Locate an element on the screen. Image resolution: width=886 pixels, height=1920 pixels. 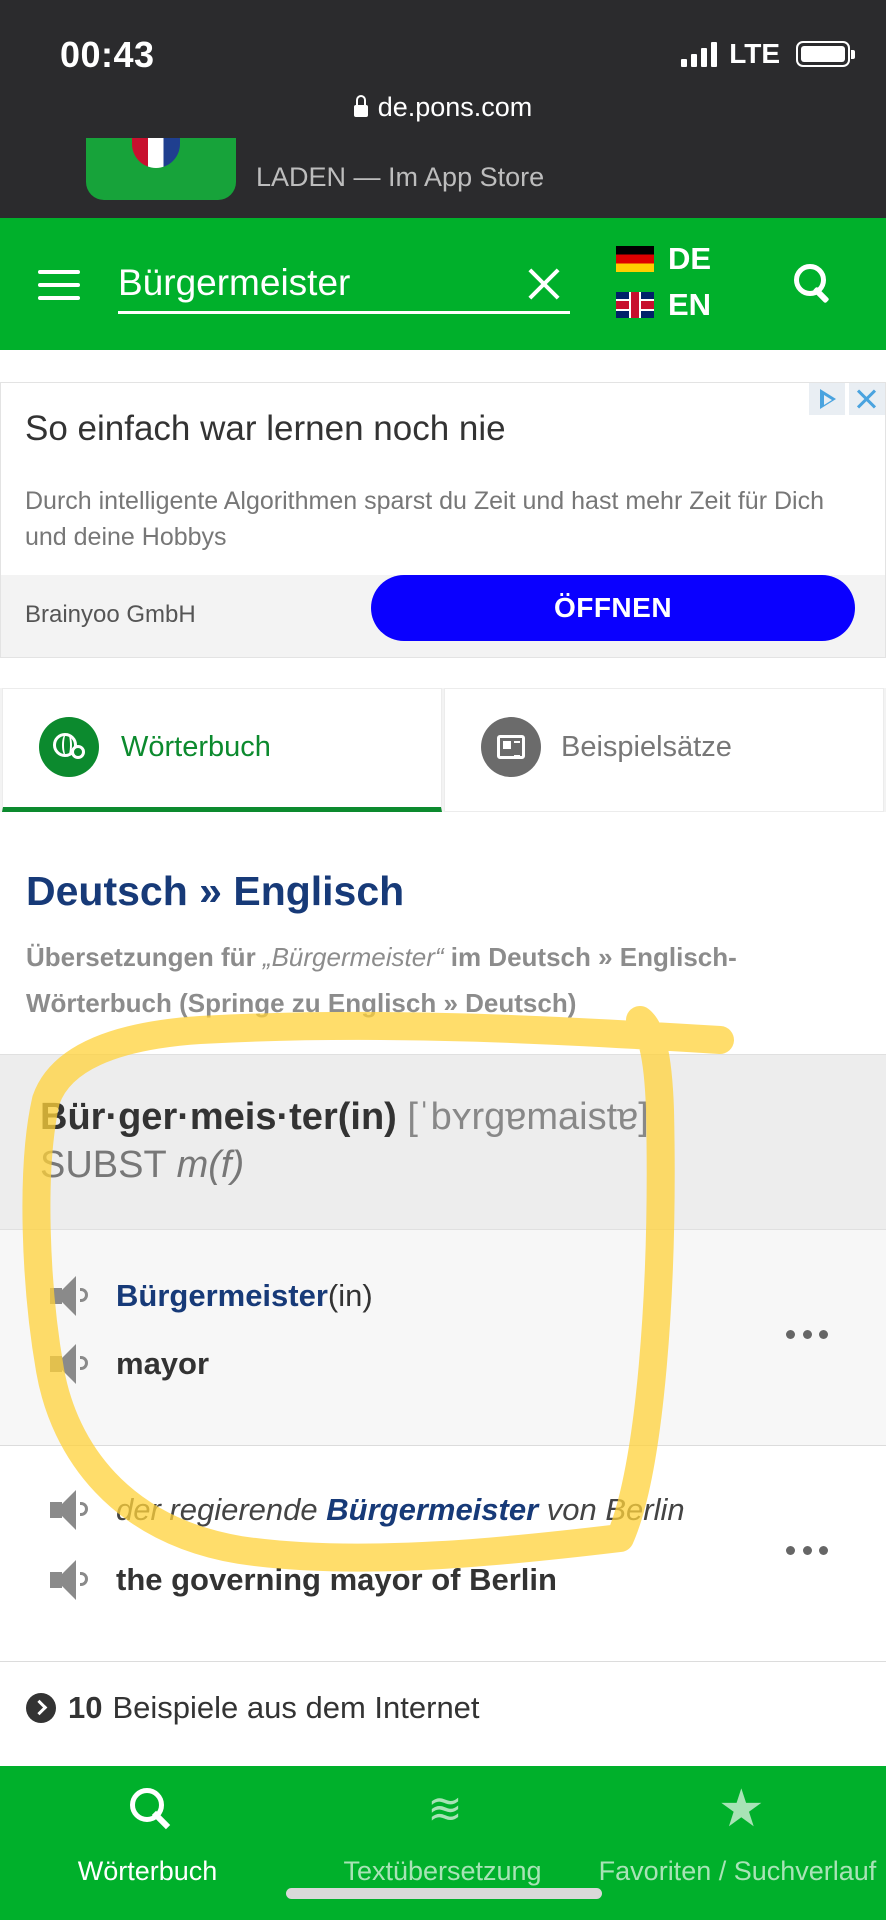
ad-sponsor: Brainyoo GmbH is located at coordinates (110, 614).